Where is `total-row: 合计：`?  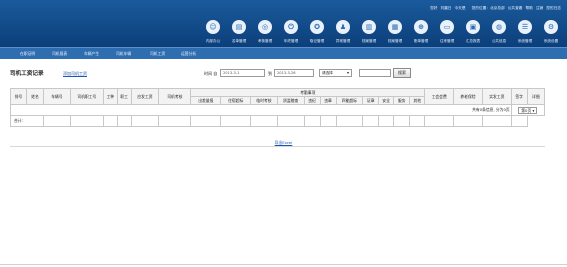 total-row: 合计： is located at coordinates (277, 121).